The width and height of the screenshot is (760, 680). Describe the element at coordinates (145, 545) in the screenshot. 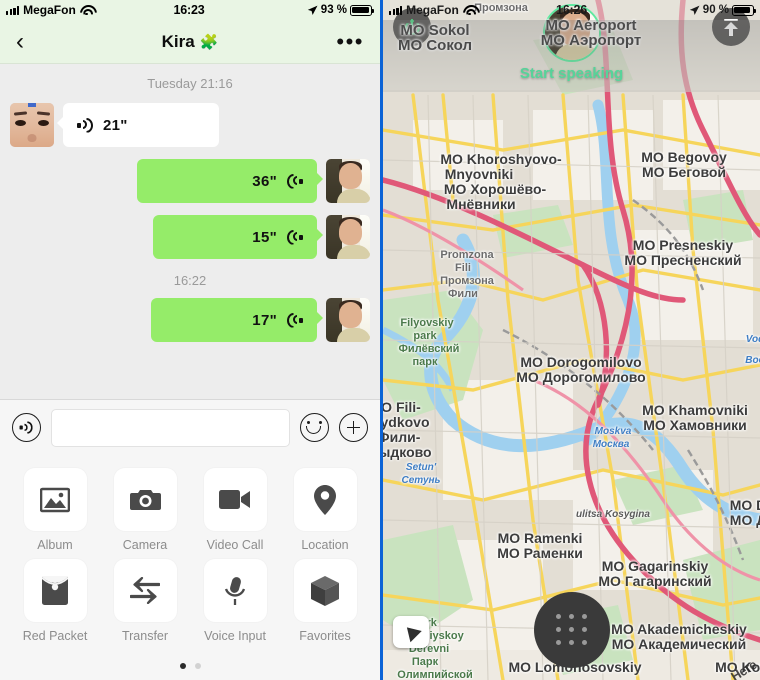

I see `attachment-label: Camera` at that location.